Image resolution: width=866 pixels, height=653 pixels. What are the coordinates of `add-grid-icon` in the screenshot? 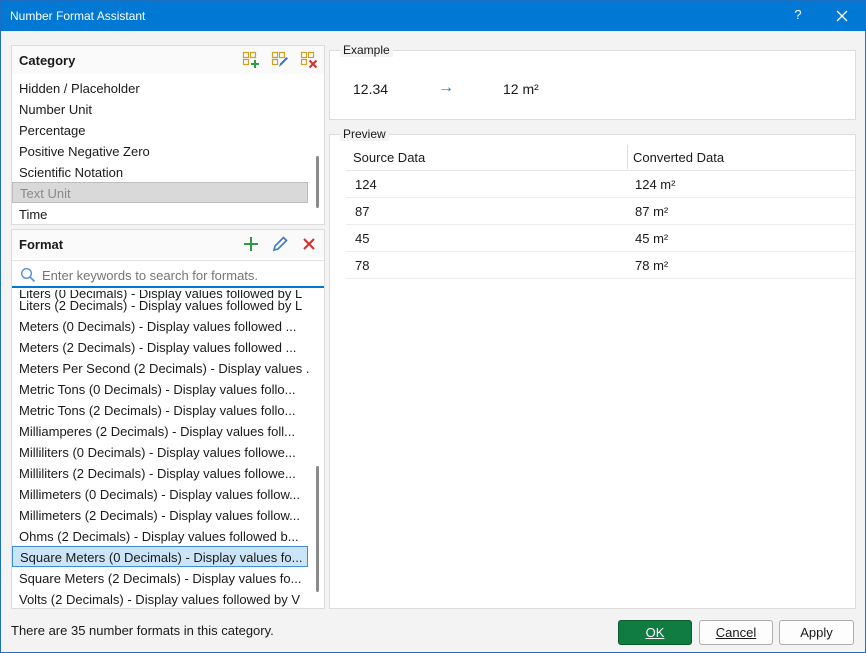 It's located at (250, 59).